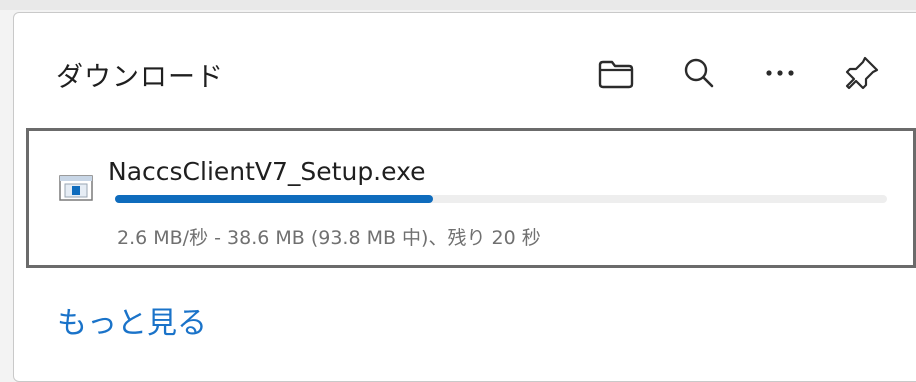  I want to click on search-button, so click(699, 73).